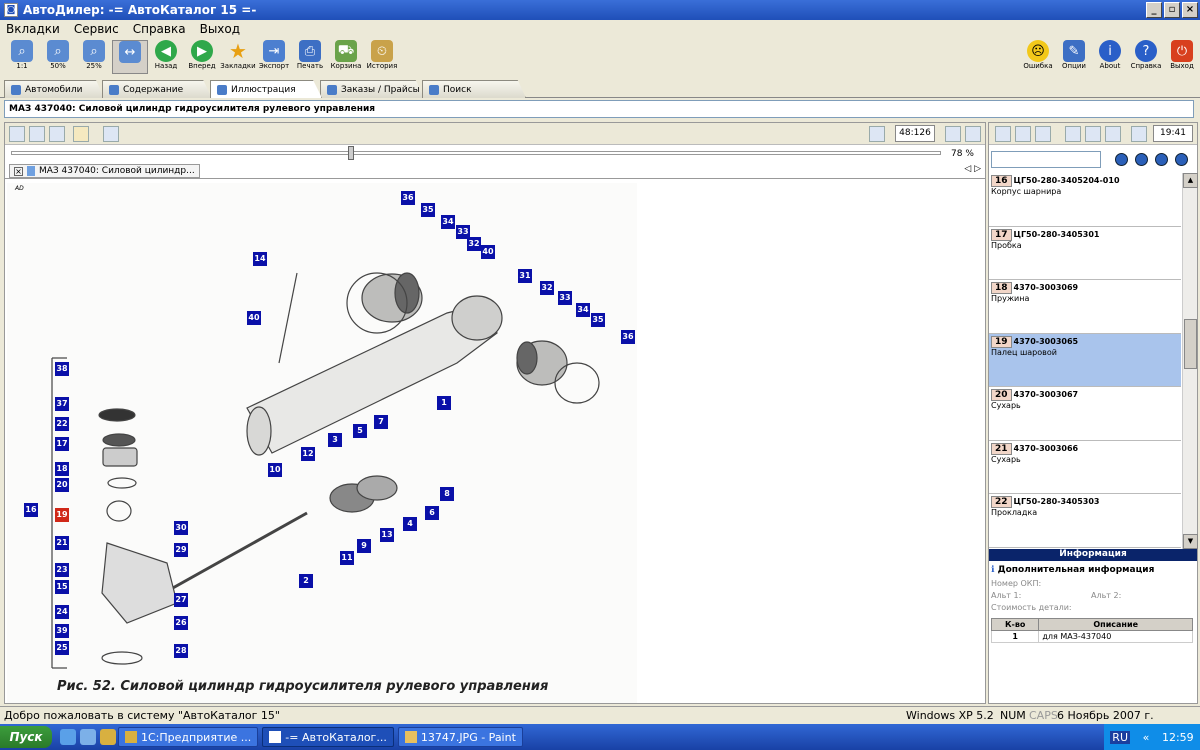 Image resolution: width=1200 pixels, height=750 pixels. I want to click on menu-help: Справка, so click(159, 29).